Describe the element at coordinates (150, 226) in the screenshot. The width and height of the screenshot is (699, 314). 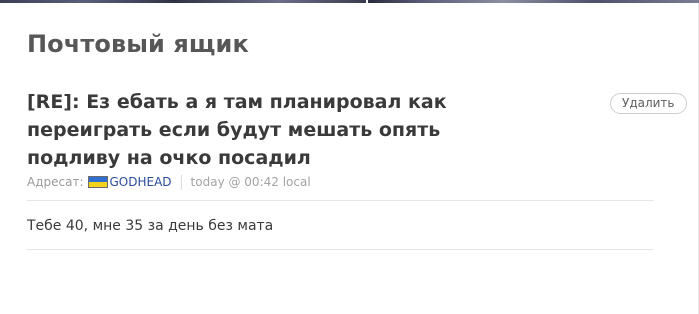
I see `message-body: Тебе 40, мне 35 за день без мата` at that location.